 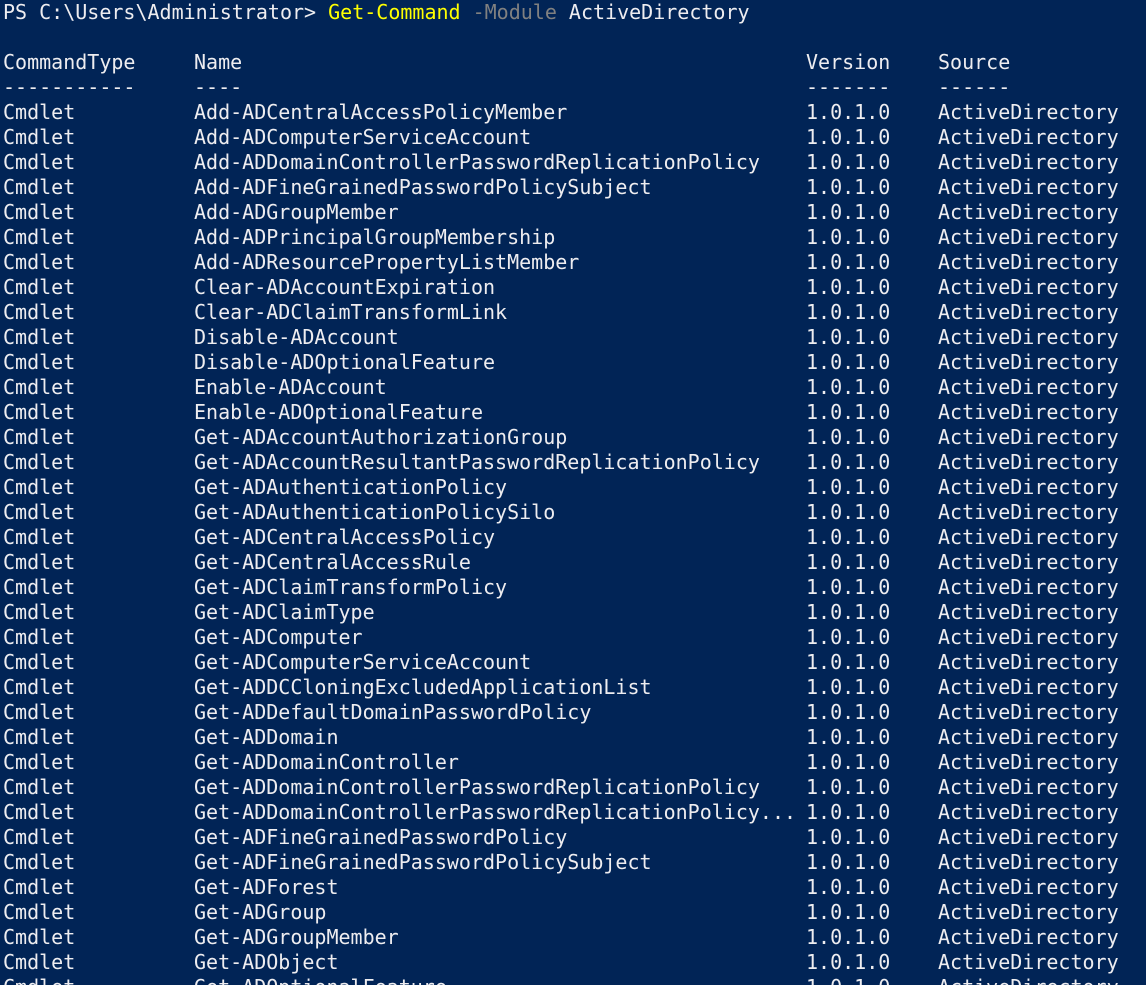 I want to click on table-row-command-name: Get-ADAuthenticationPolicySilo, so click(x=375, y=512).